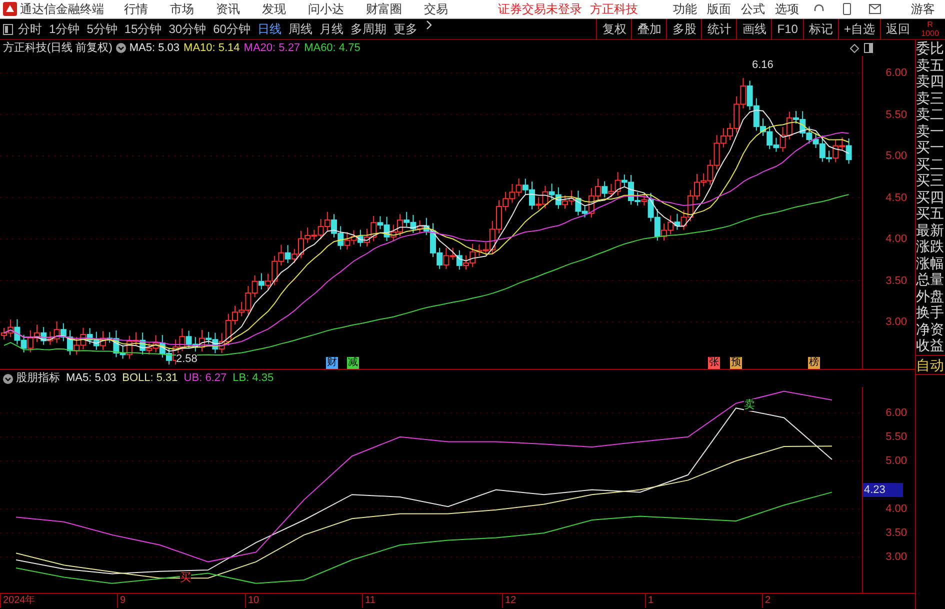  What do you see at coordinates (614, 9) in the screenshot?
I see `stock-name: 方正科技` at bounding box center [614, 9].